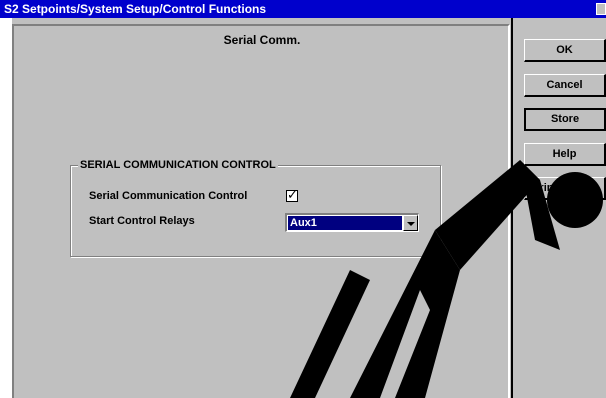 This screenshot has height=398, width=606. I want to click on serial-communication-control-checkbox: ✓, so click(292, 194).